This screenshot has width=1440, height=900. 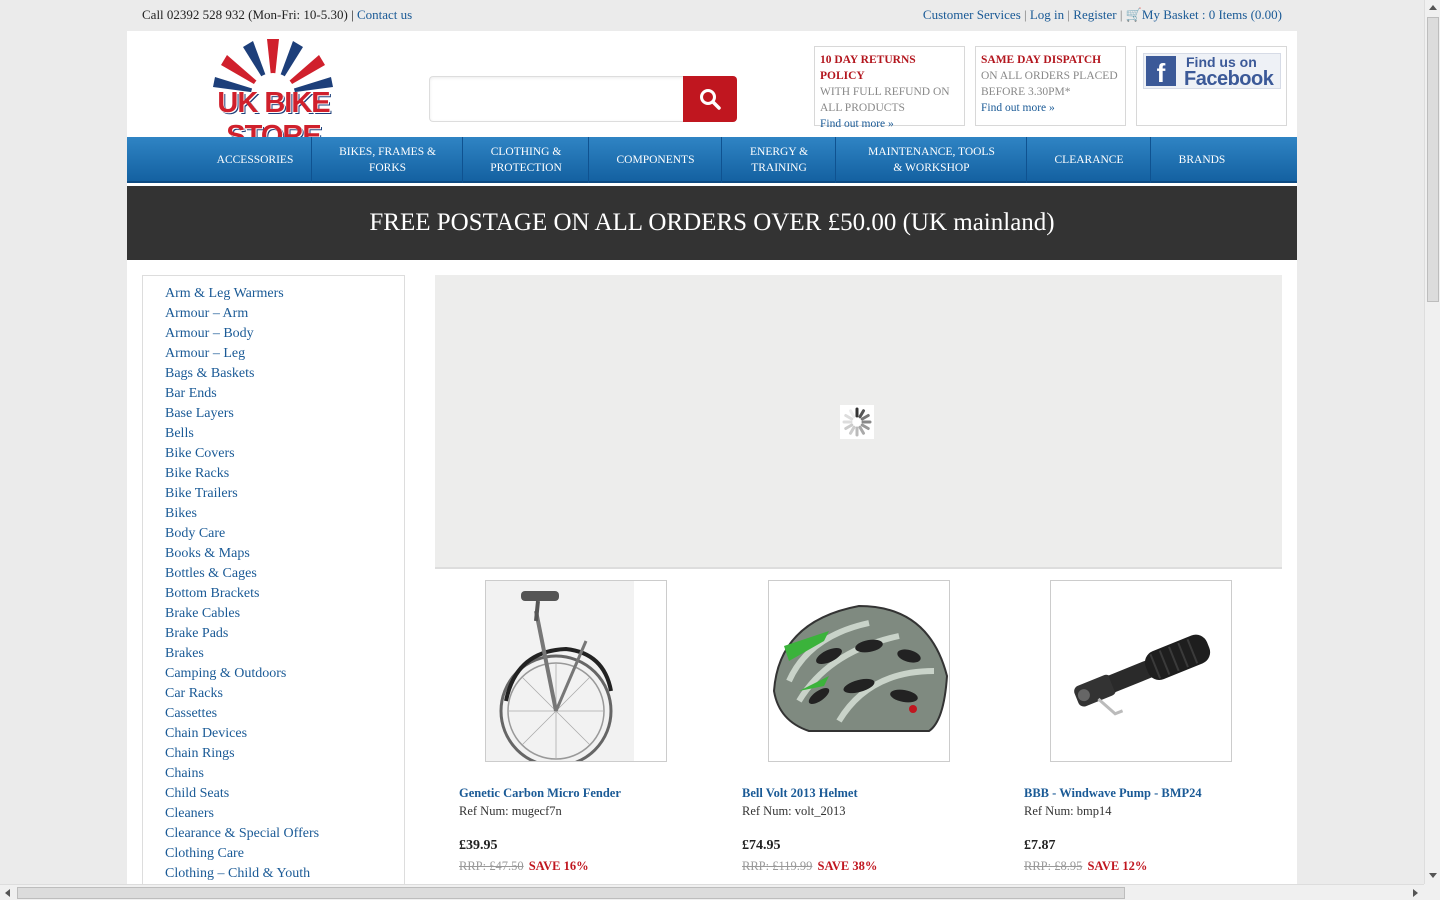 What do you see at coordinates (972, 14) in the screenshot?
I see `customer-services-link: Customer Services` at bounding box center [972, 14].